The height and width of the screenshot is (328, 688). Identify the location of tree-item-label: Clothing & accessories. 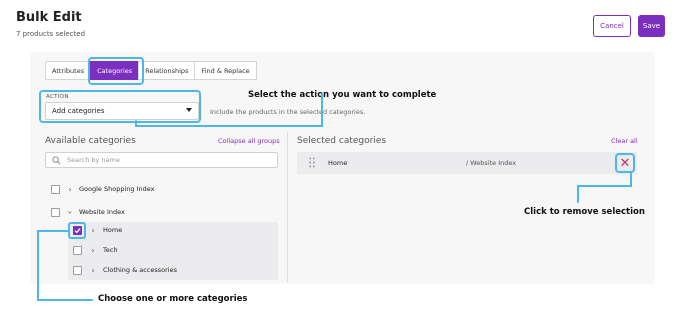
(140, 270).